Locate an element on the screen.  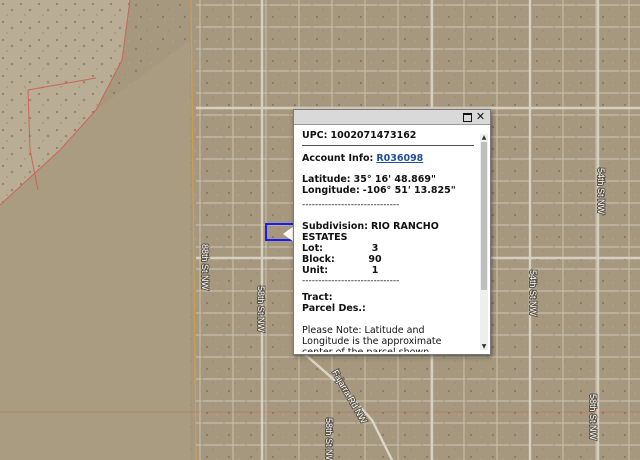
maximize-button is located at coordinates (467, 116).